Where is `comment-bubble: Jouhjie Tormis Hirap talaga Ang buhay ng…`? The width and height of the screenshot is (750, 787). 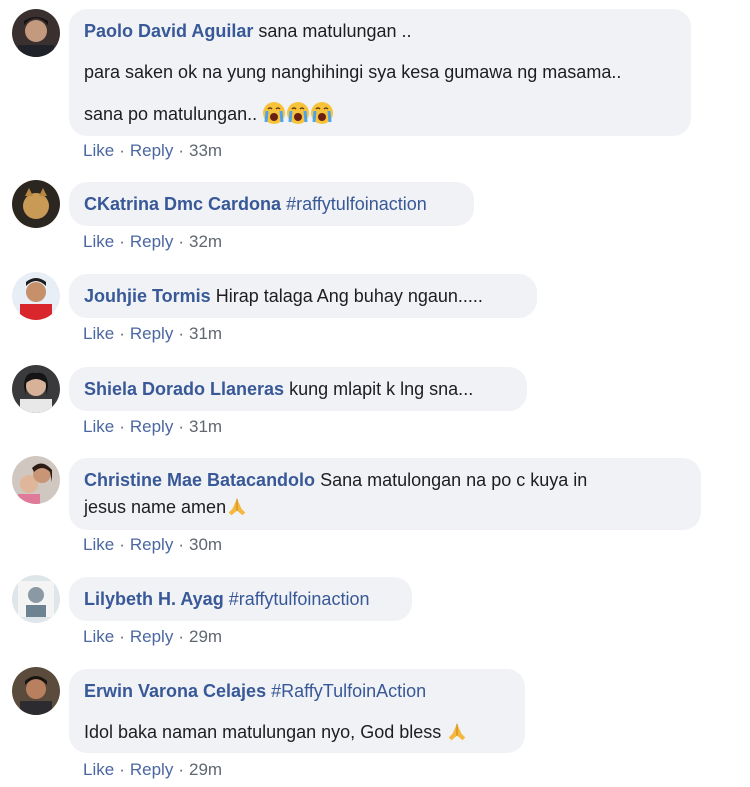 comment-bubble: Jouhjie Tormis Hirap talaga Ang buhay ng… is located at coordinates (303, 296).